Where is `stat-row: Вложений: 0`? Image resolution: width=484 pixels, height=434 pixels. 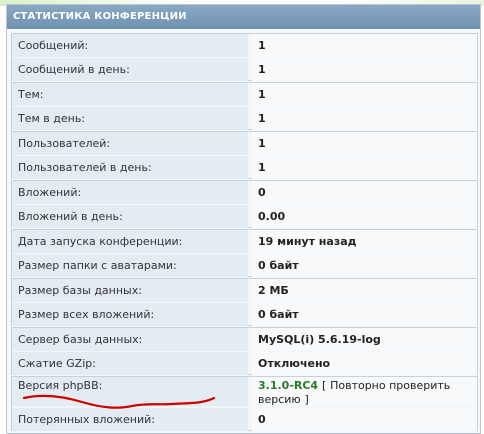 stat-row: Вложений: 0 is located at coordinates (244, 193).